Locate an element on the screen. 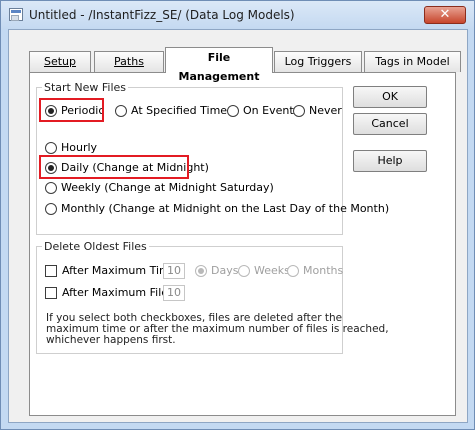 The height and width of the screenshot is (430, 475). radio-label: Months is located at coordinates (323, 270).